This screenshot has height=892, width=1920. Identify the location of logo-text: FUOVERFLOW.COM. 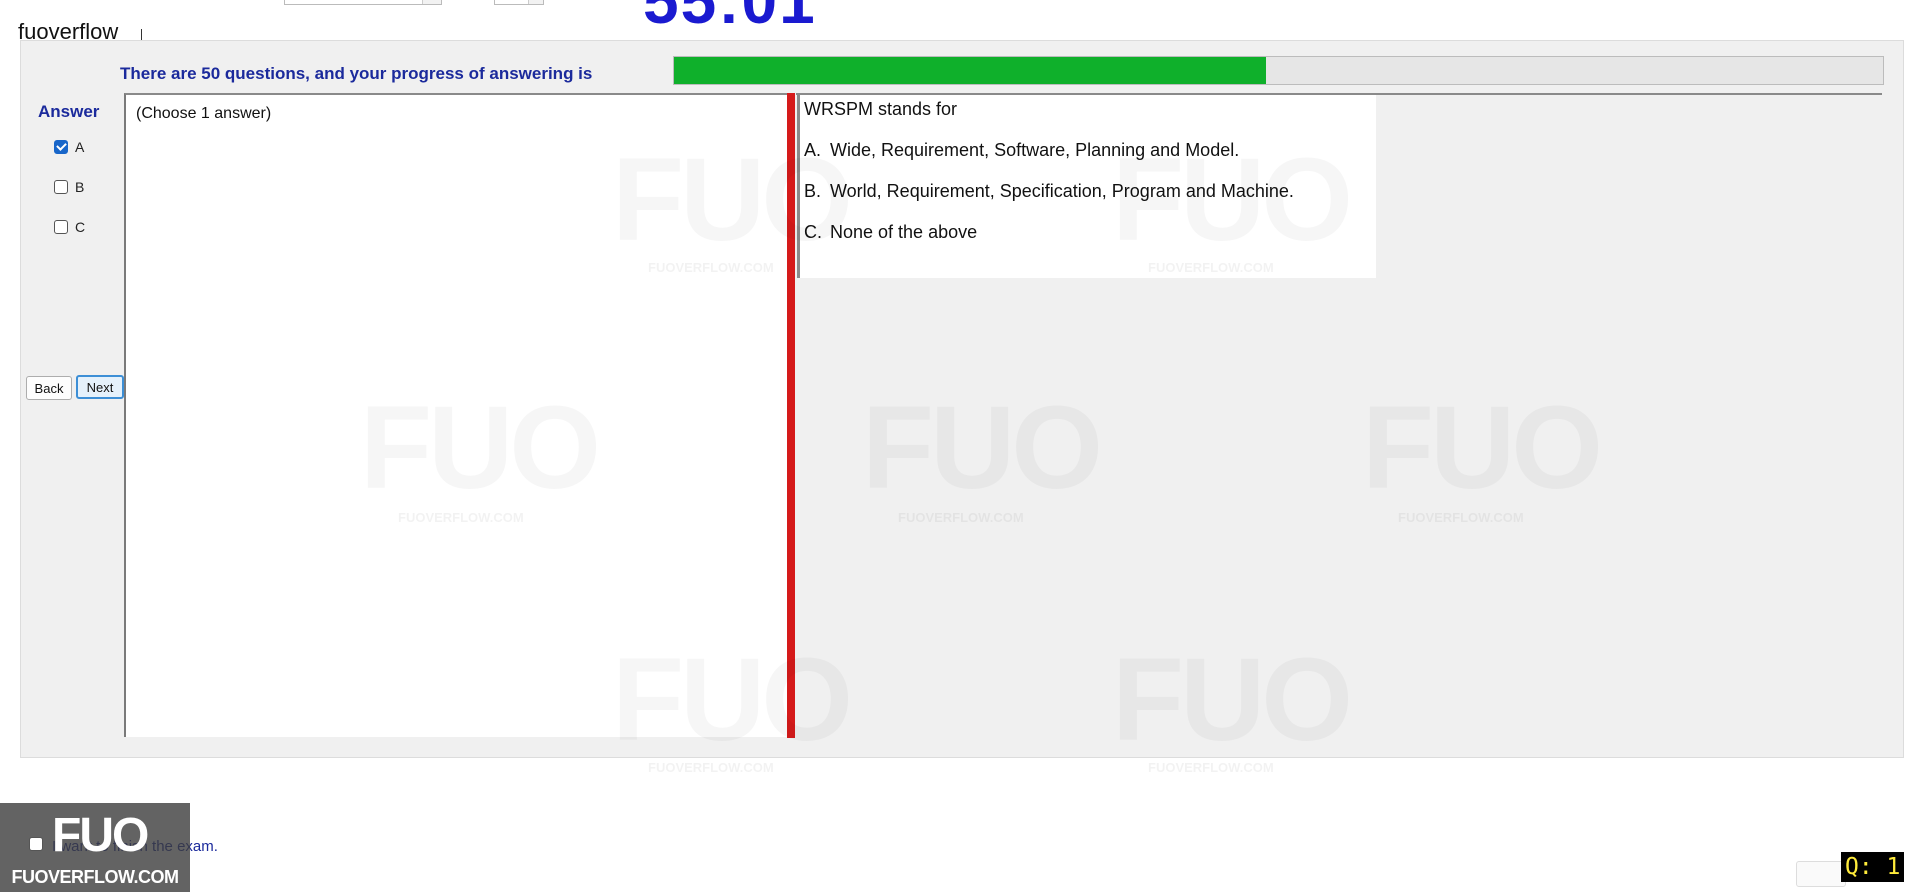
(95, 877).